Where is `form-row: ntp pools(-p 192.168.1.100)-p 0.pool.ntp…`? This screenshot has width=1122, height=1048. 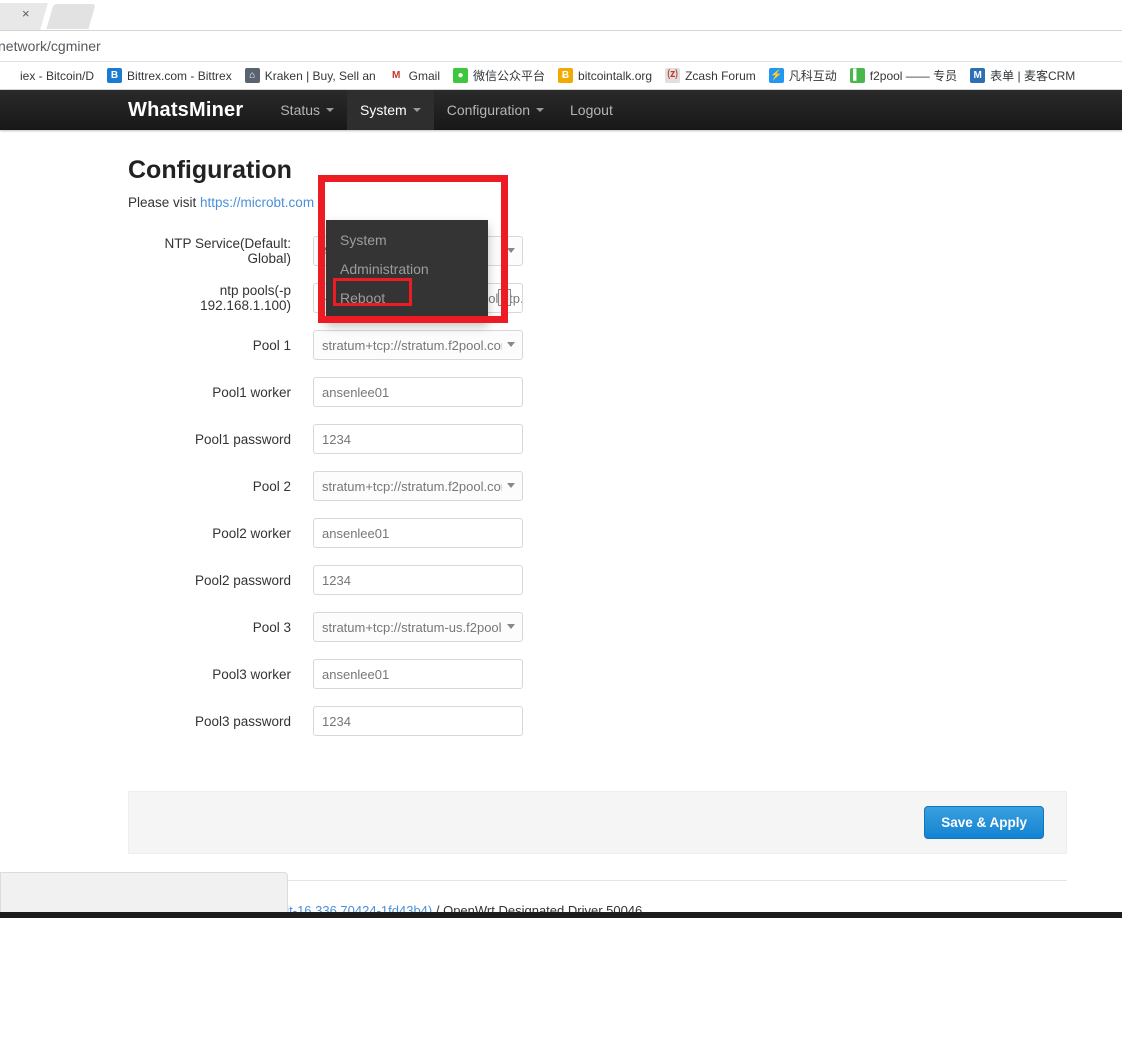 form-row: ntp pools(-p 192.168.1.100)-p 0.pool.ntp… is located at coordinates (597, 298).